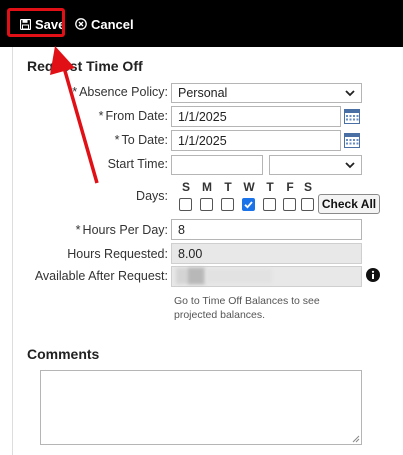 This screenshot has width=403, height=455. Describe the element at coordinates (270, 187) in the screenshot. I see `day-letter-thu: T` at that location.